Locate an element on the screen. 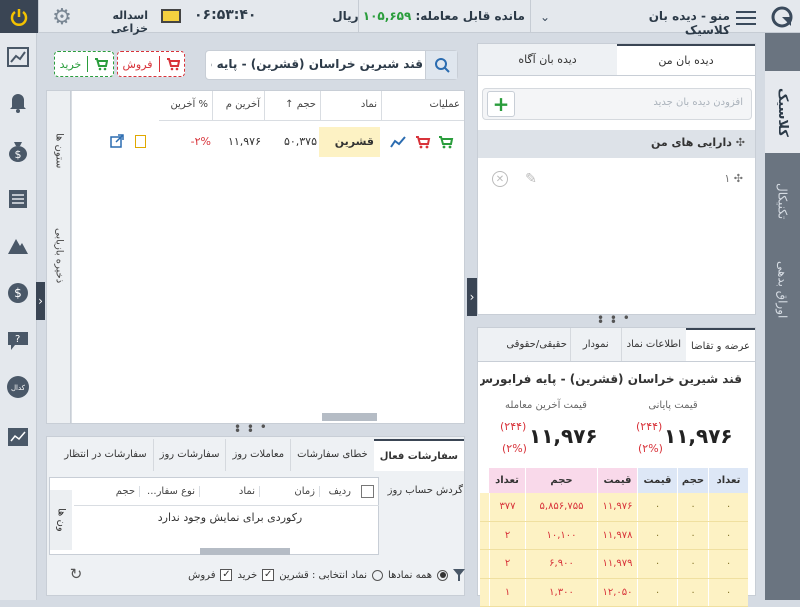  tab-active-orders: سفارشات فعال is located at coordinates (419, 455).